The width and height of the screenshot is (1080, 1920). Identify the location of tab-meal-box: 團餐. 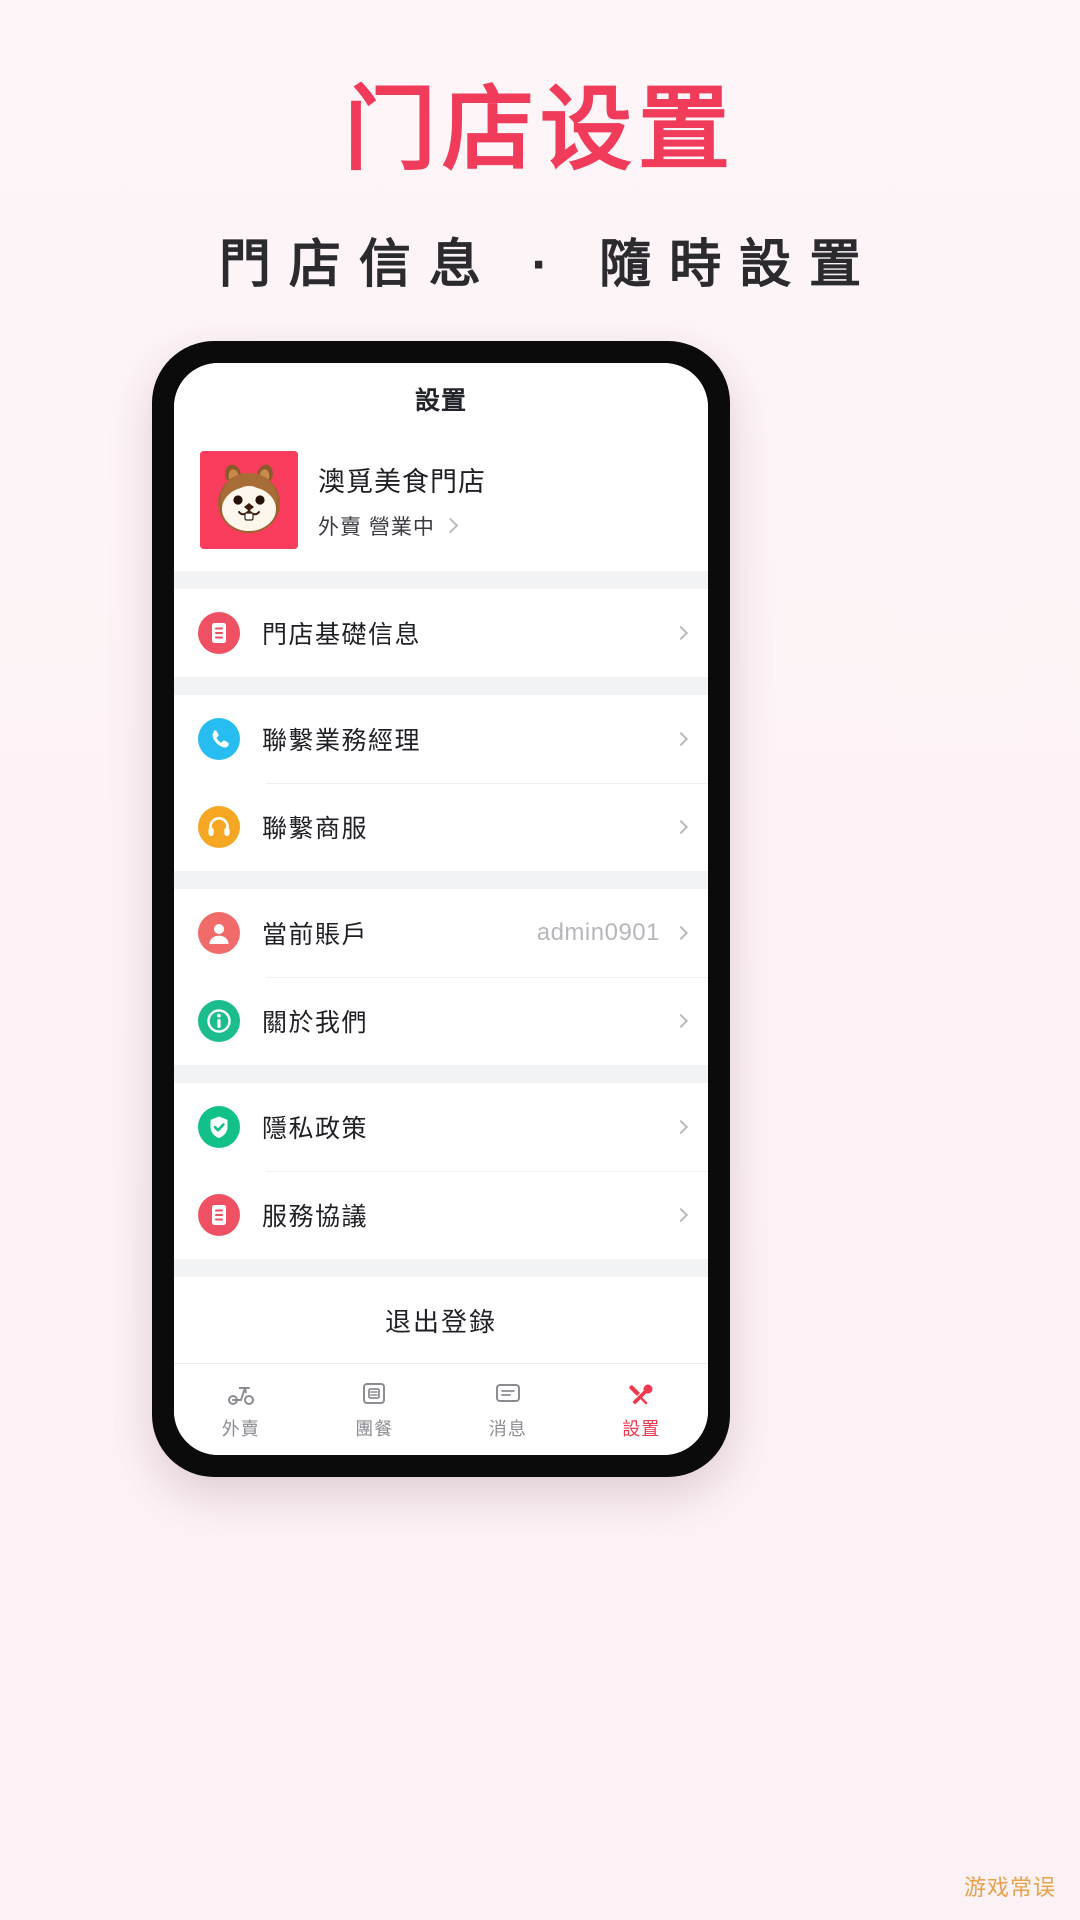
(375, 1409).